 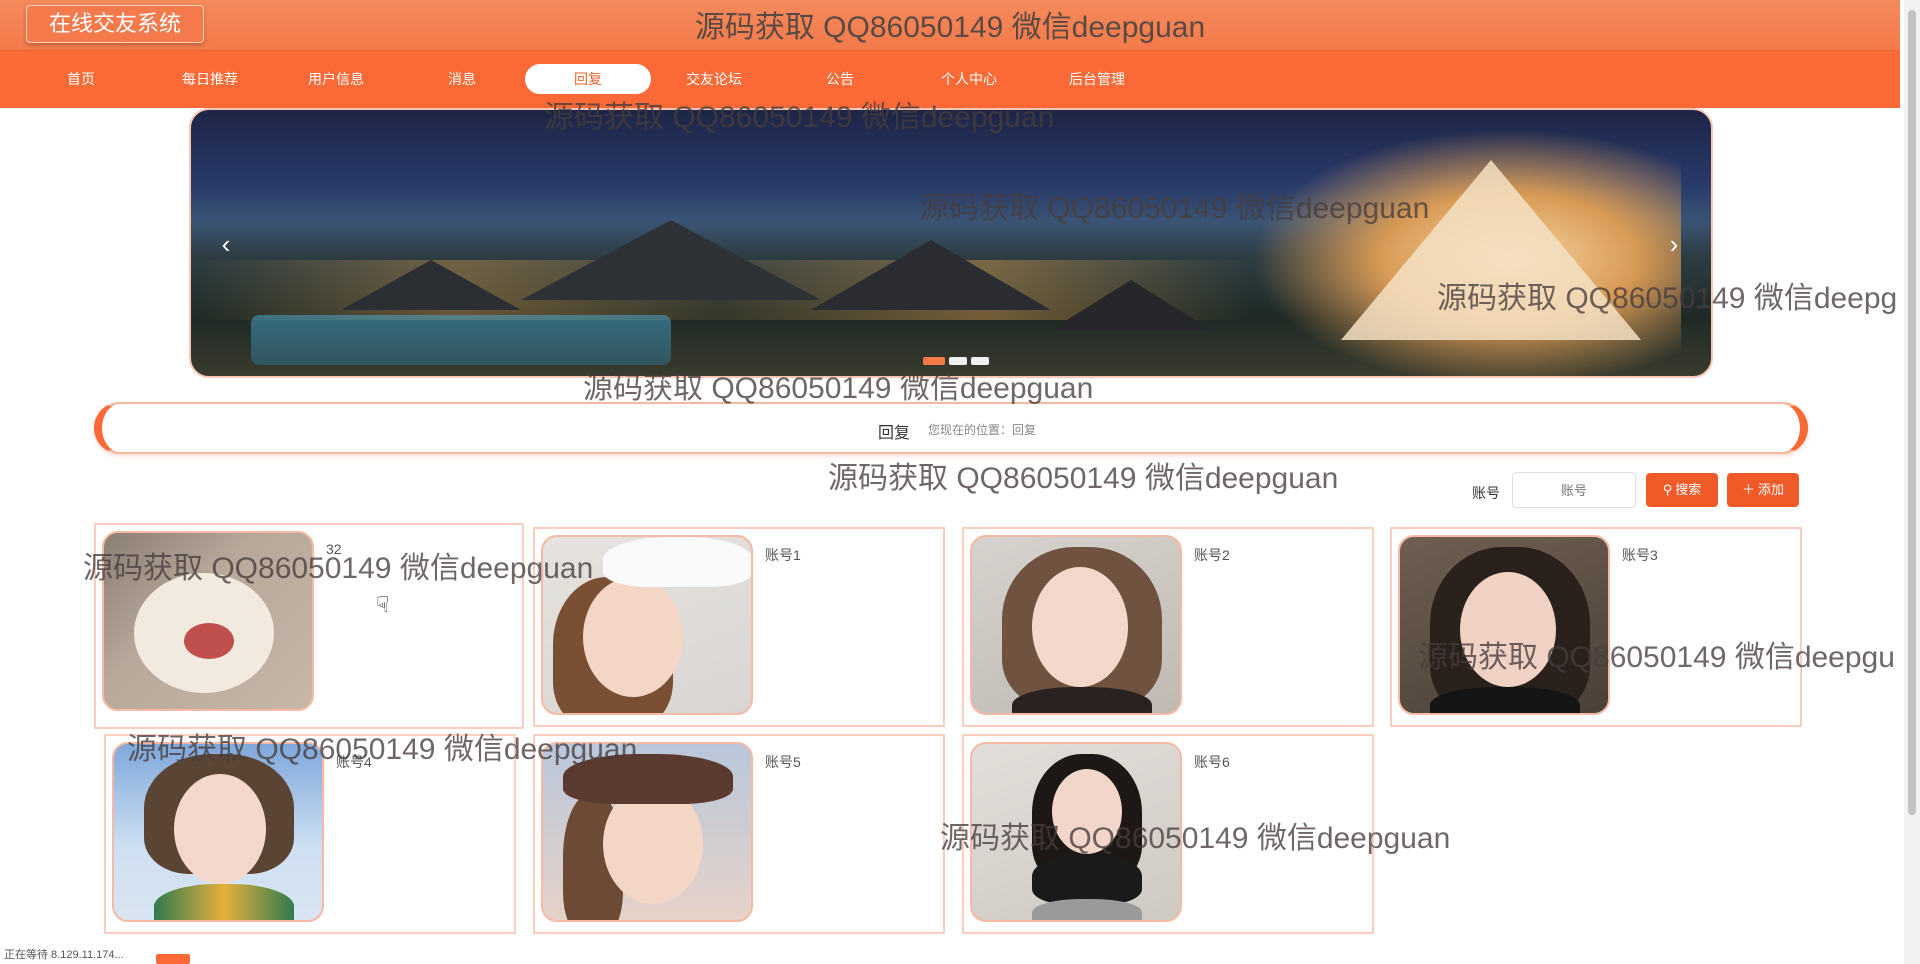 What do you see at coordinates (81, 79) in the screenshot?
I see `nav-item-home: 首页` at bounding box center [81, 79].